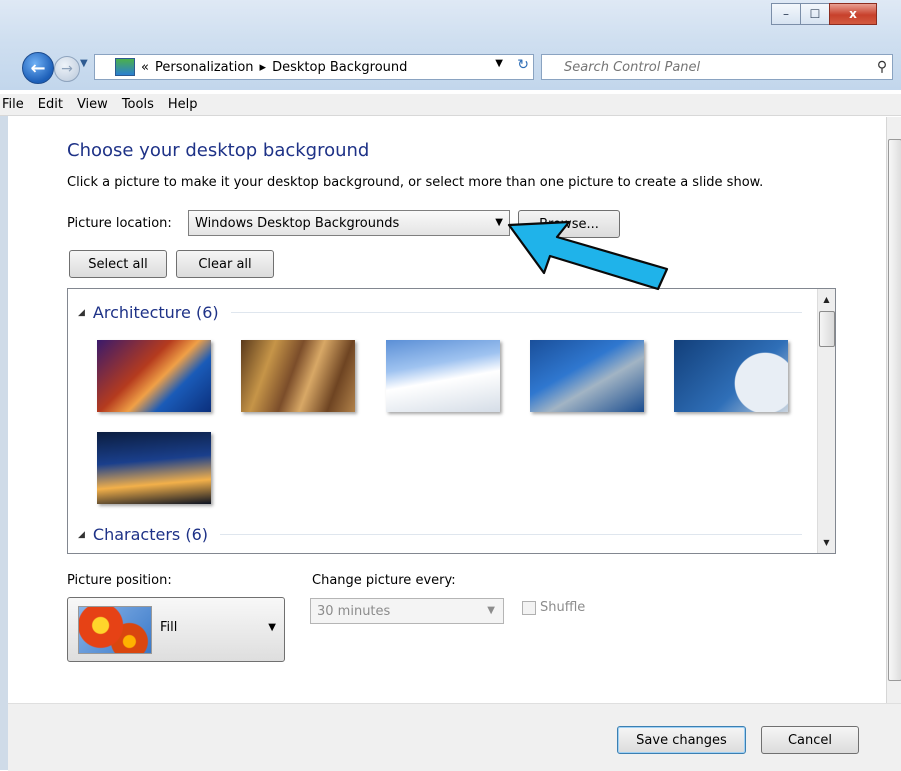 Image resolution: width=901 pixels, height=771 pixels. I want to click on search-box: ⚲, so click(717, 67).